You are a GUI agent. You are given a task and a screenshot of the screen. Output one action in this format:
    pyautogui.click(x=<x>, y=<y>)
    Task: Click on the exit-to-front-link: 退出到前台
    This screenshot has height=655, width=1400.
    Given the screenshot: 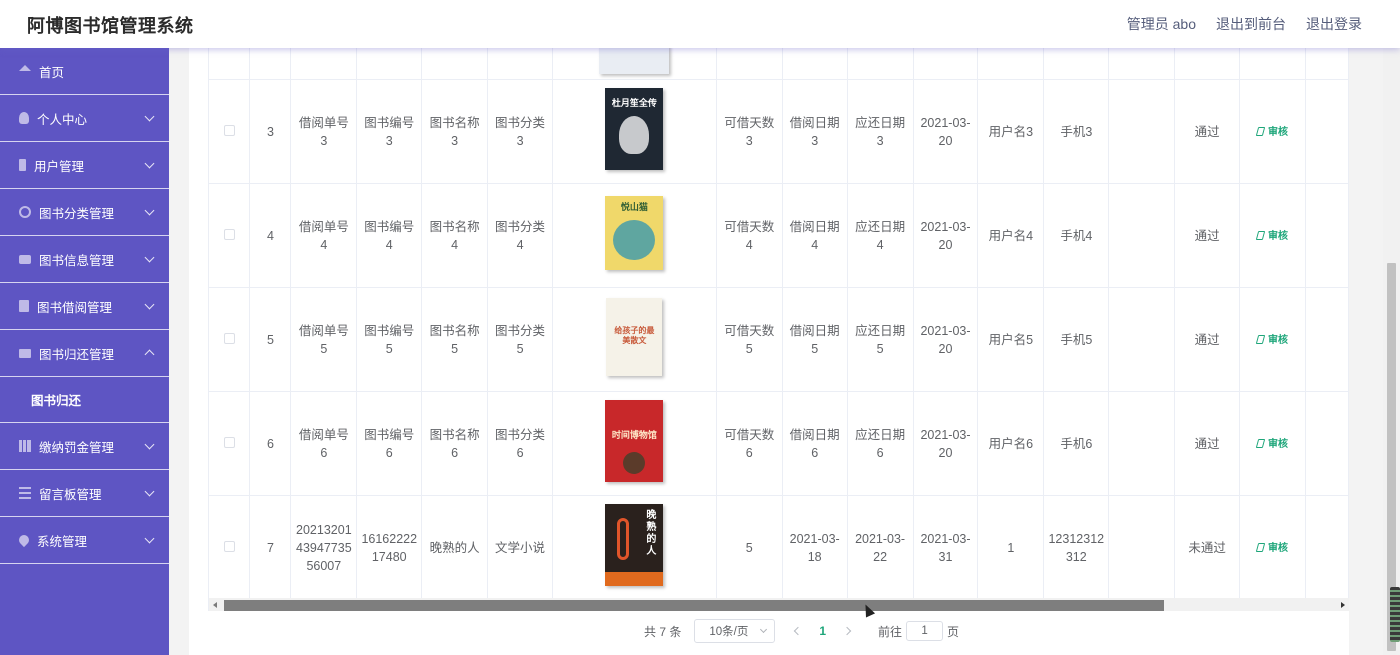 What is the action you would take?
    pyautogui.click(x=1251, y=24)
    